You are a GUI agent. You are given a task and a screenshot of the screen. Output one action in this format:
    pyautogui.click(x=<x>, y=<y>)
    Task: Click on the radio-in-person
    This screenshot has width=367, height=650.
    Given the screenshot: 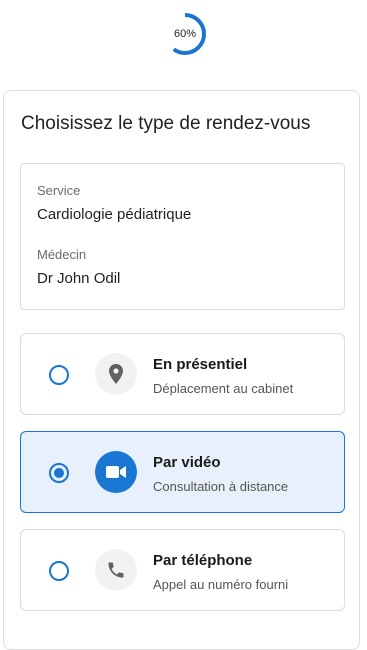 What is the action you would take?
    pyautogui.click(x=59, y=375)
    